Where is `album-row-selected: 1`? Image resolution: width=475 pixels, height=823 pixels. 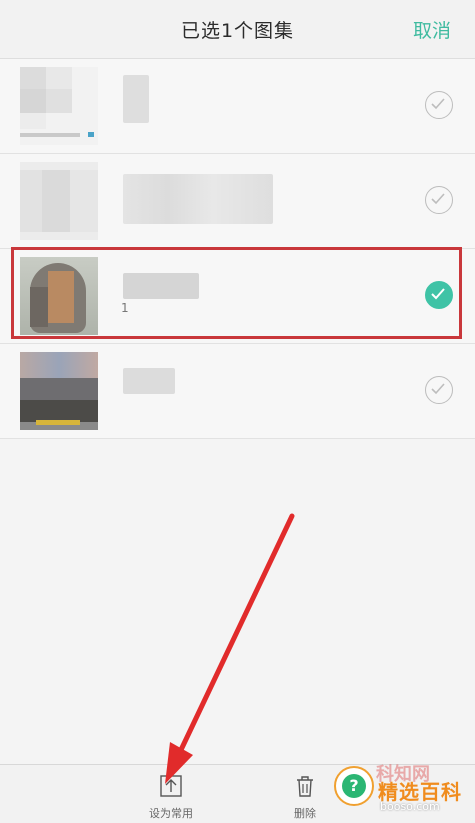
album-row-selected: 1 is located at coordinates (237, 296).